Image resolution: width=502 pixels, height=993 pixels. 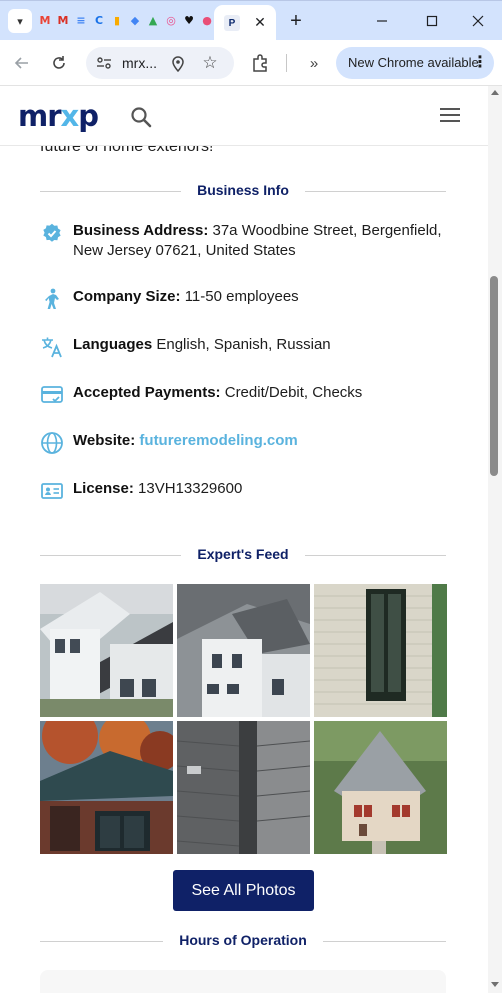 What do you see at coordinates (178, 63) in the screenshot?
I see `location-pin-icon` at bounding box center [178, 63].